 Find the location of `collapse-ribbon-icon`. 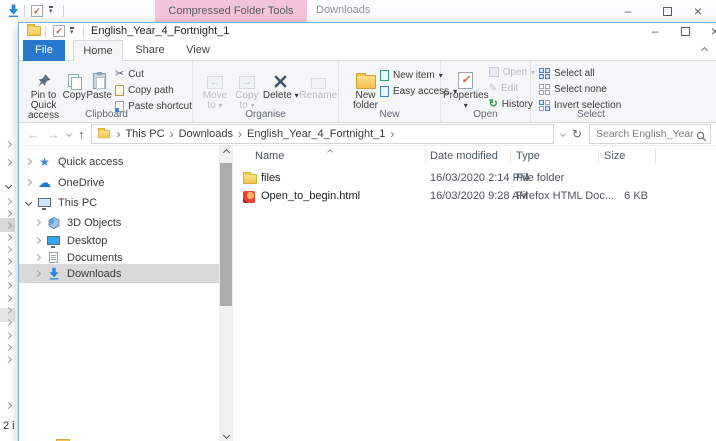

collapse-ribbon-icon is located at coordinates (704, 50).